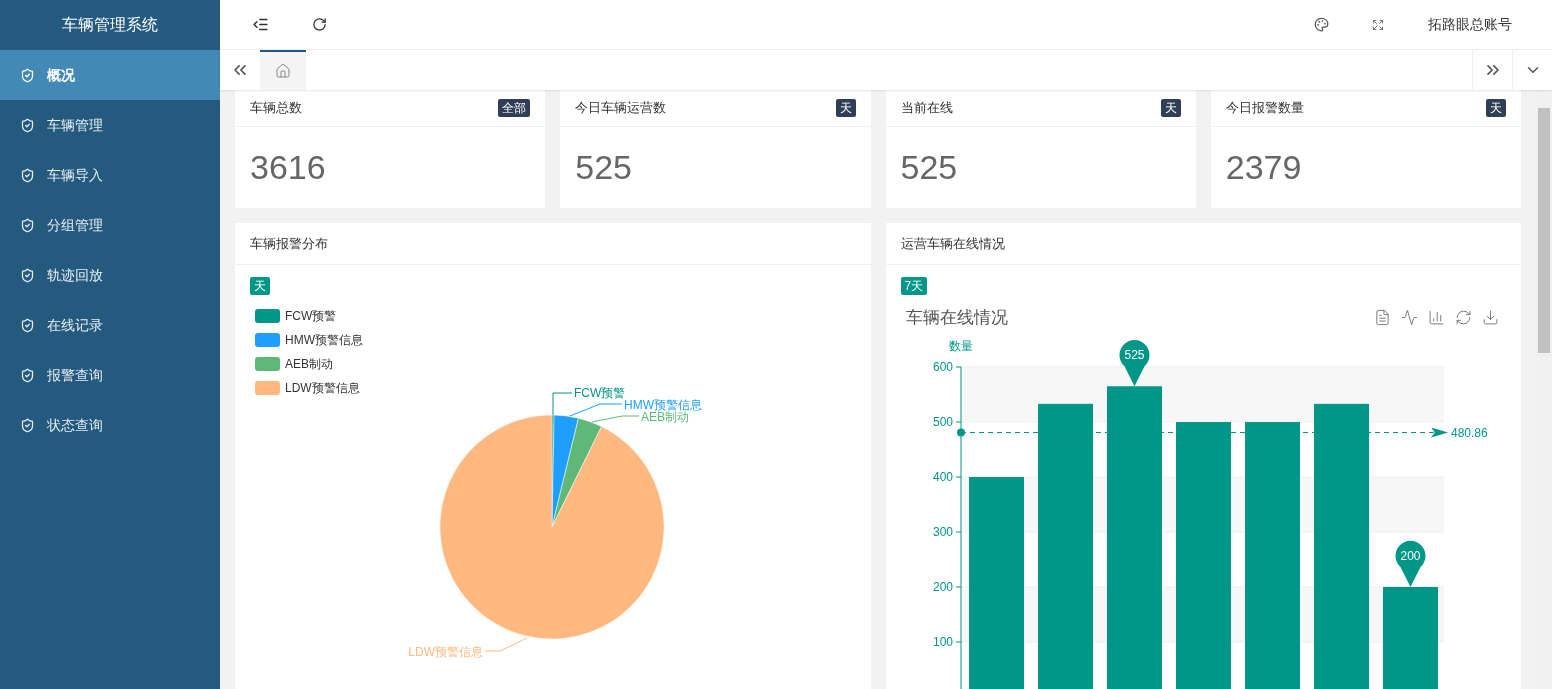  What do you see at coordinates (288, 167) in the screenshot?
I see `stat-value: 3616` at bounding box center [288, 167].